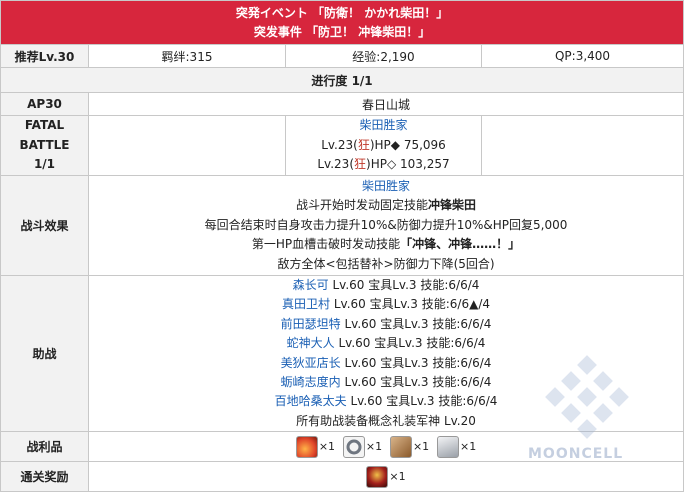 The height and width of the screenshot is (501, 684). I want to click on title-cn: 突发事件 「防卫！ 冲锋柴田！」, so click(342, 31).